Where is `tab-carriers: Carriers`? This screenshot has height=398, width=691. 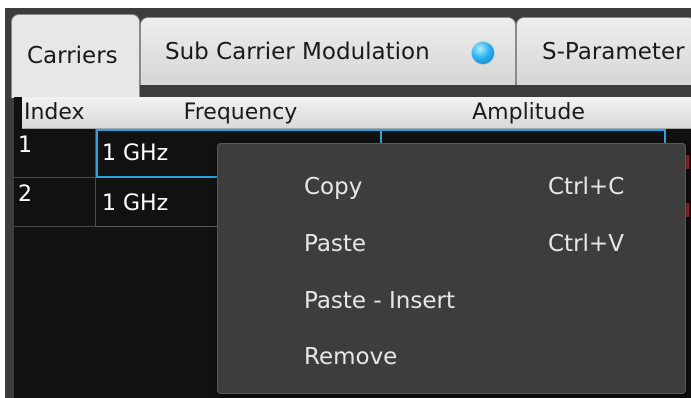 tab-carriers: Carriers is located at coordinates (75, 56).